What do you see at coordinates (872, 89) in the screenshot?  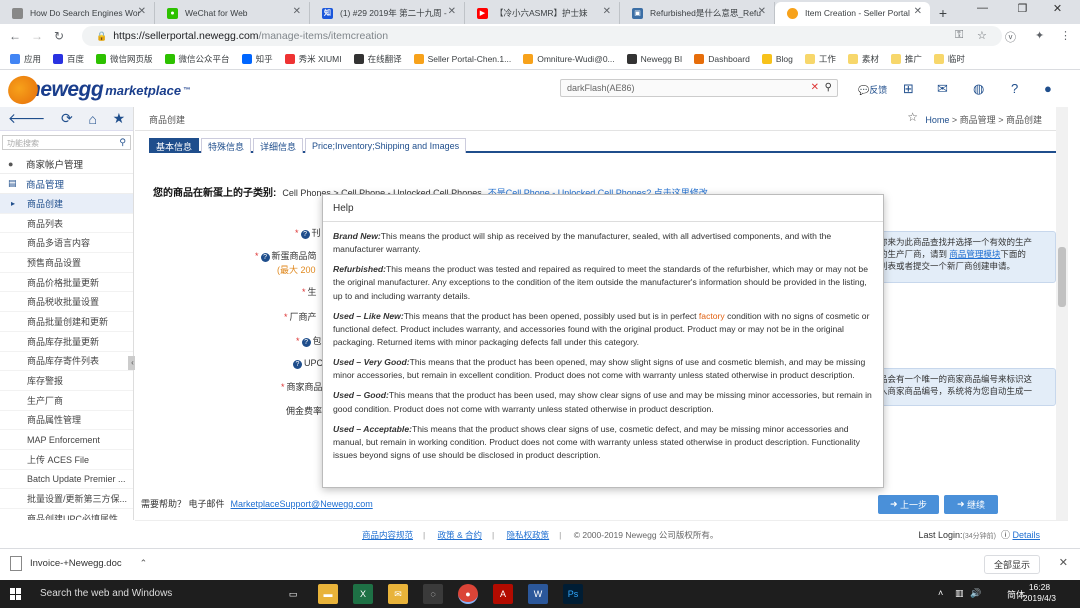 I see `feedback-link: 💬反馈` at bounding box center [872, 89].